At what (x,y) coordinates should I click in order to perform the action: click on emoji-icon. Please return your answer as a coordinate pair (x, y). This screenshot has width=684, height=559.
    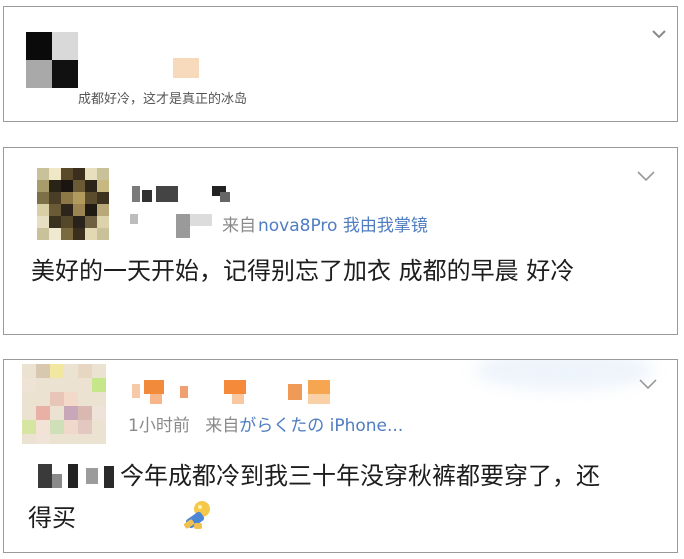
    Looking at the image, I should click on (197, 516).